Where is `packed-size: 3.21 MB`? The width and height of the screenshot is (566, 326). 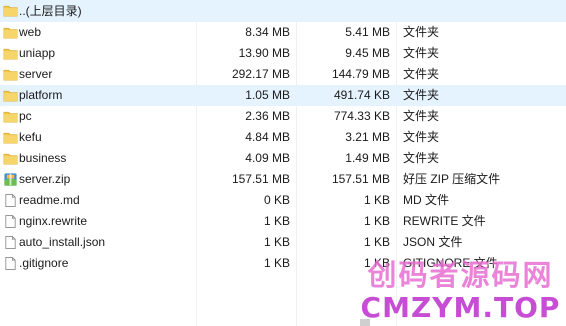
packed-size: 3.21 MB is located at coordinates (367, 137).